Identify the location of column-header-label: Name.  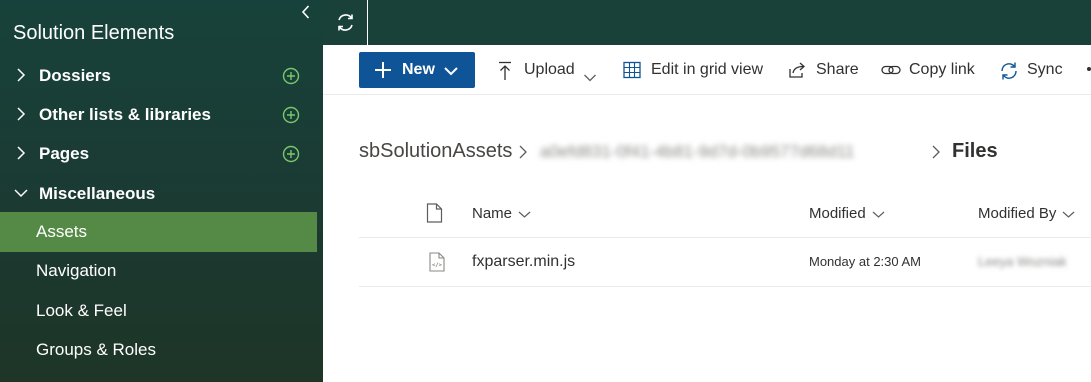
(492, 213).